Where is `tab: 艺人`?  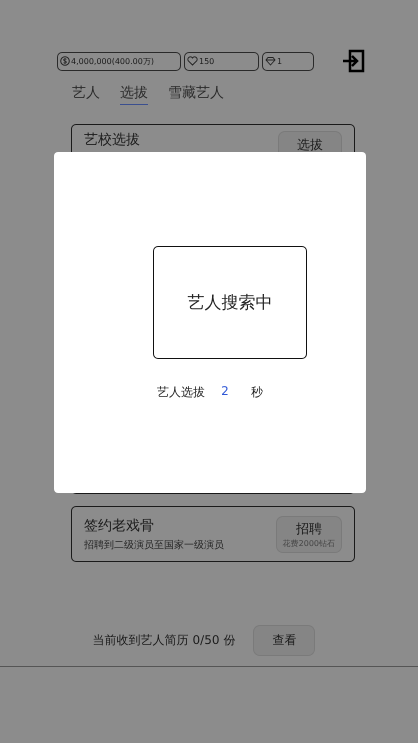
tab: 艺人 is located at coordinates (86, 94).